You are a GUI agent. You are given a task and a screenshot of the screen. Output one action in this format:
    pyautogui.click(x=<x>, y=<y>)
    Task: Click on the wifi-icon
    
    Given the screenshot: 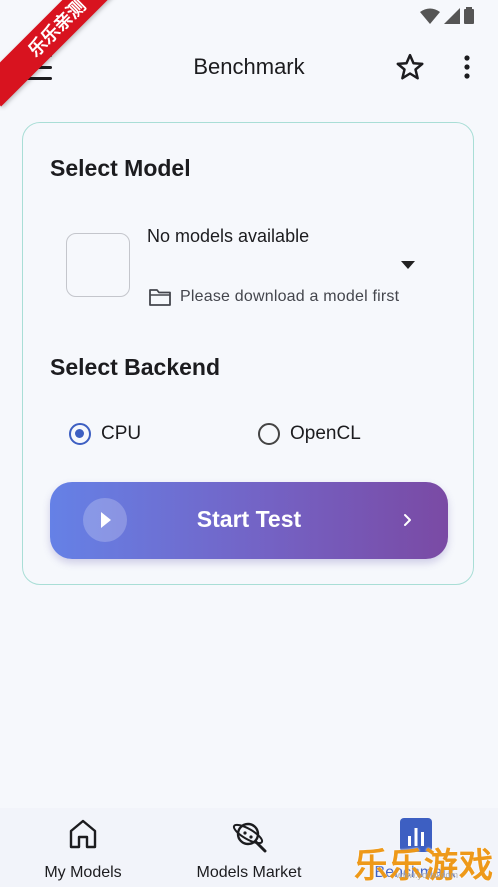 What is the action you would take?
    pyautogui.click(x=430, y=16)
    